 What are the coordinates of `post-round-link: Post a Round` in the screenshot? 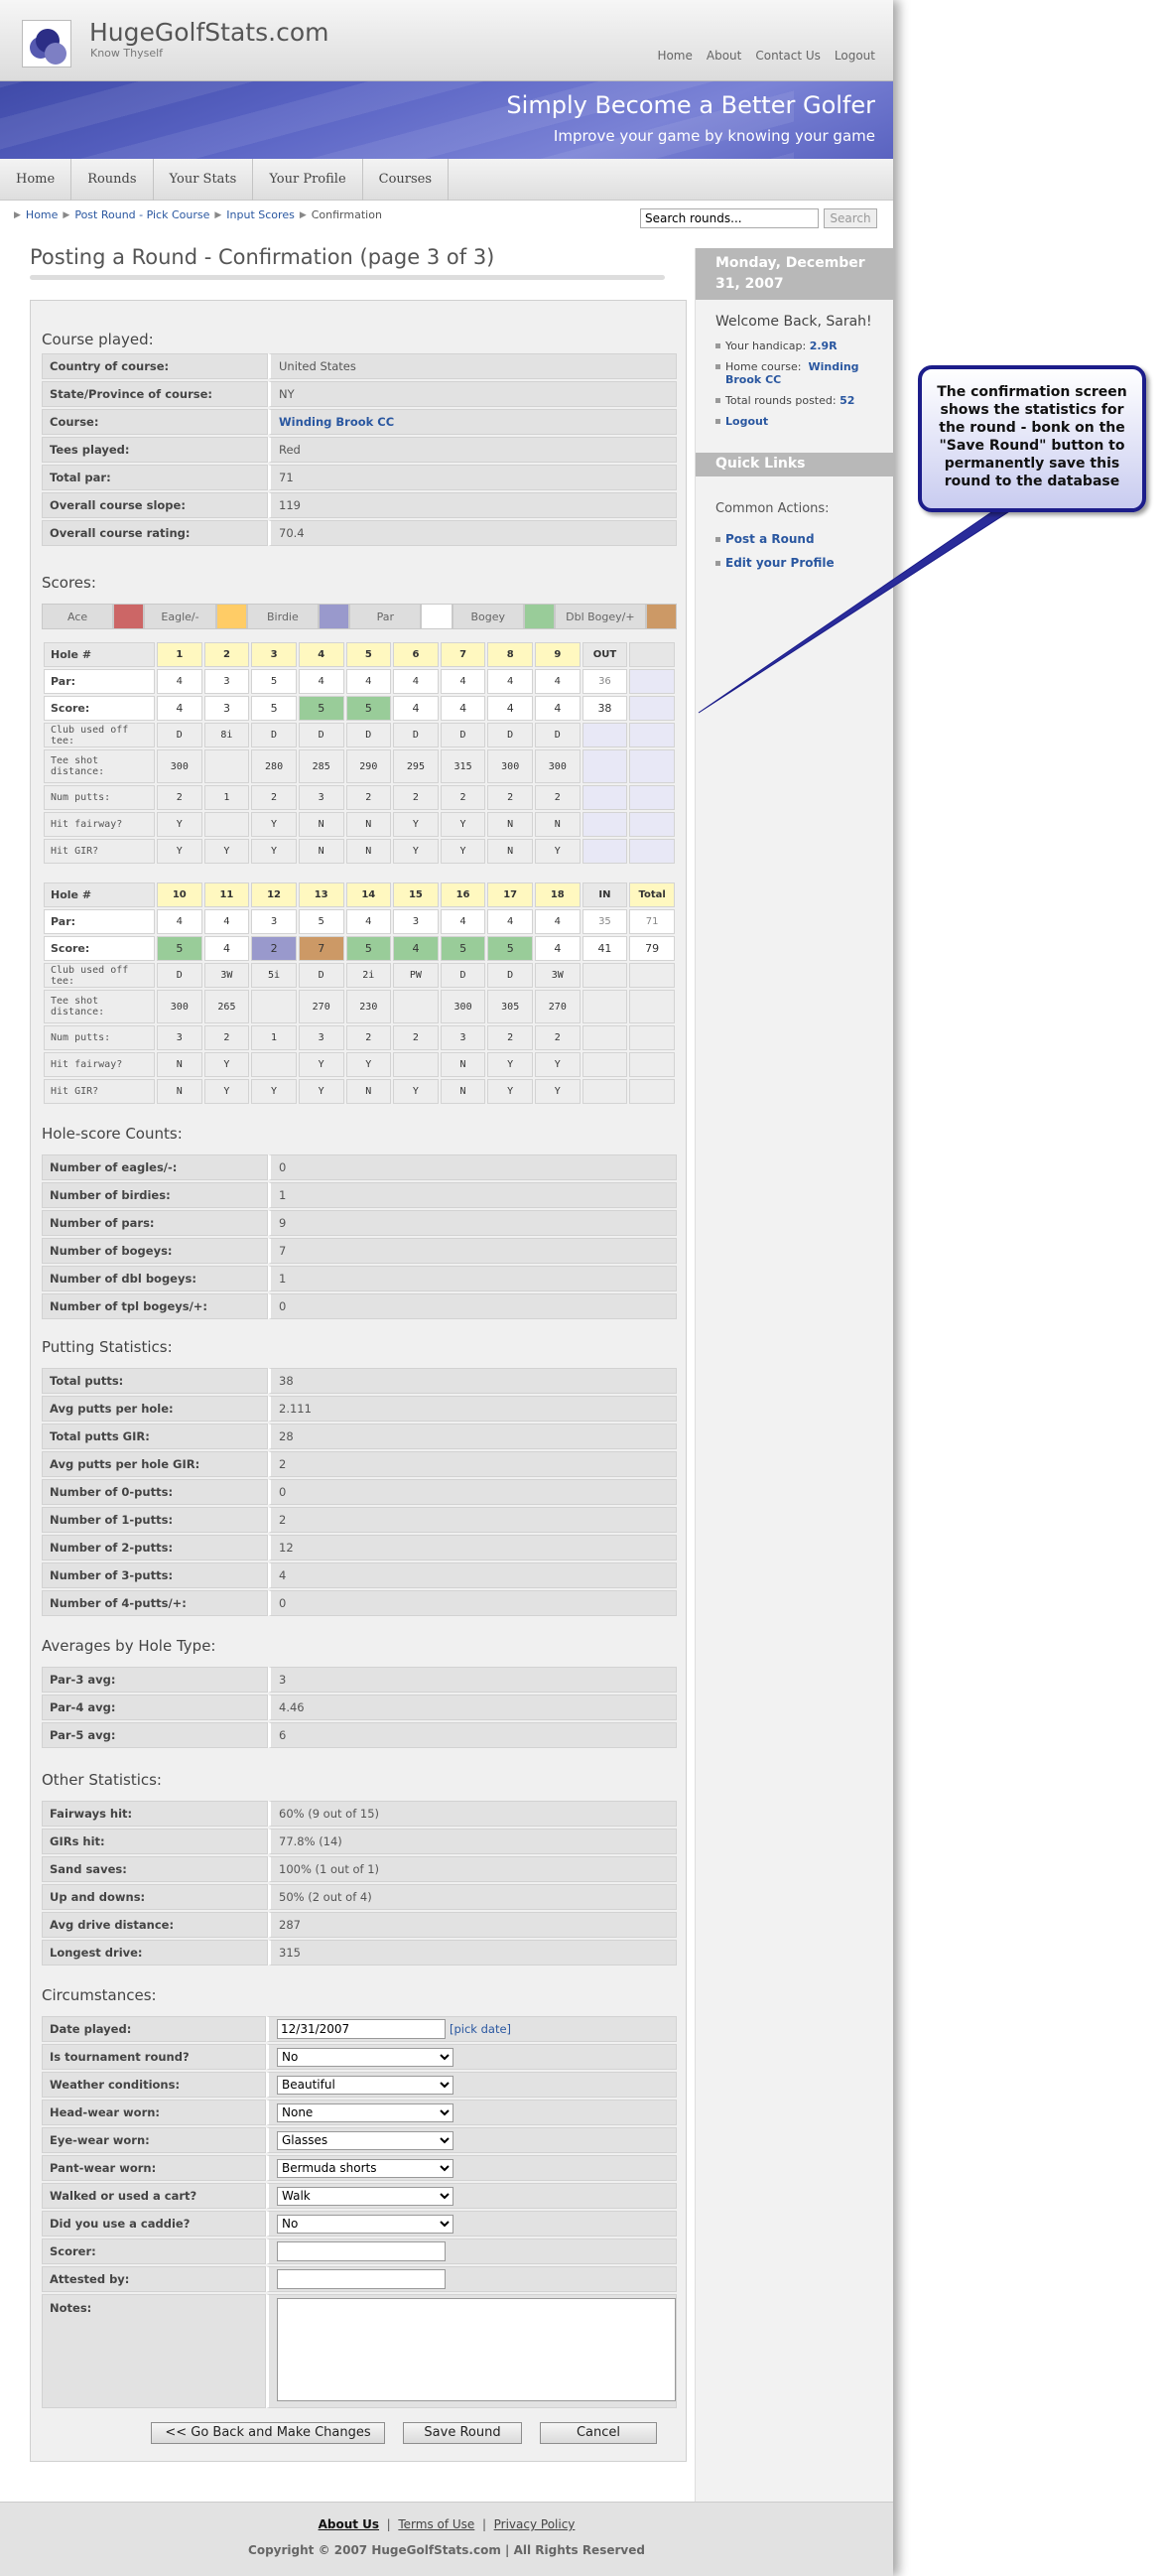 It's located at (765, 539).